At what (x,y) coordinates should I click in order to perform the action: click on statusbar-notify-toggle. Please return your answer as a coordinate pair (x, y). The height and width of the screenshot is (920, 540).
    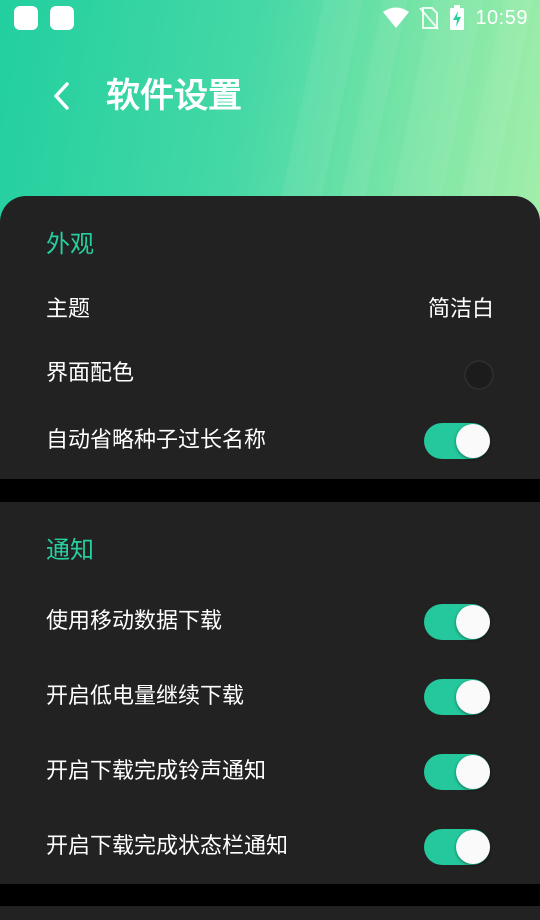
    Looking at the image, I should click on (457, 847).